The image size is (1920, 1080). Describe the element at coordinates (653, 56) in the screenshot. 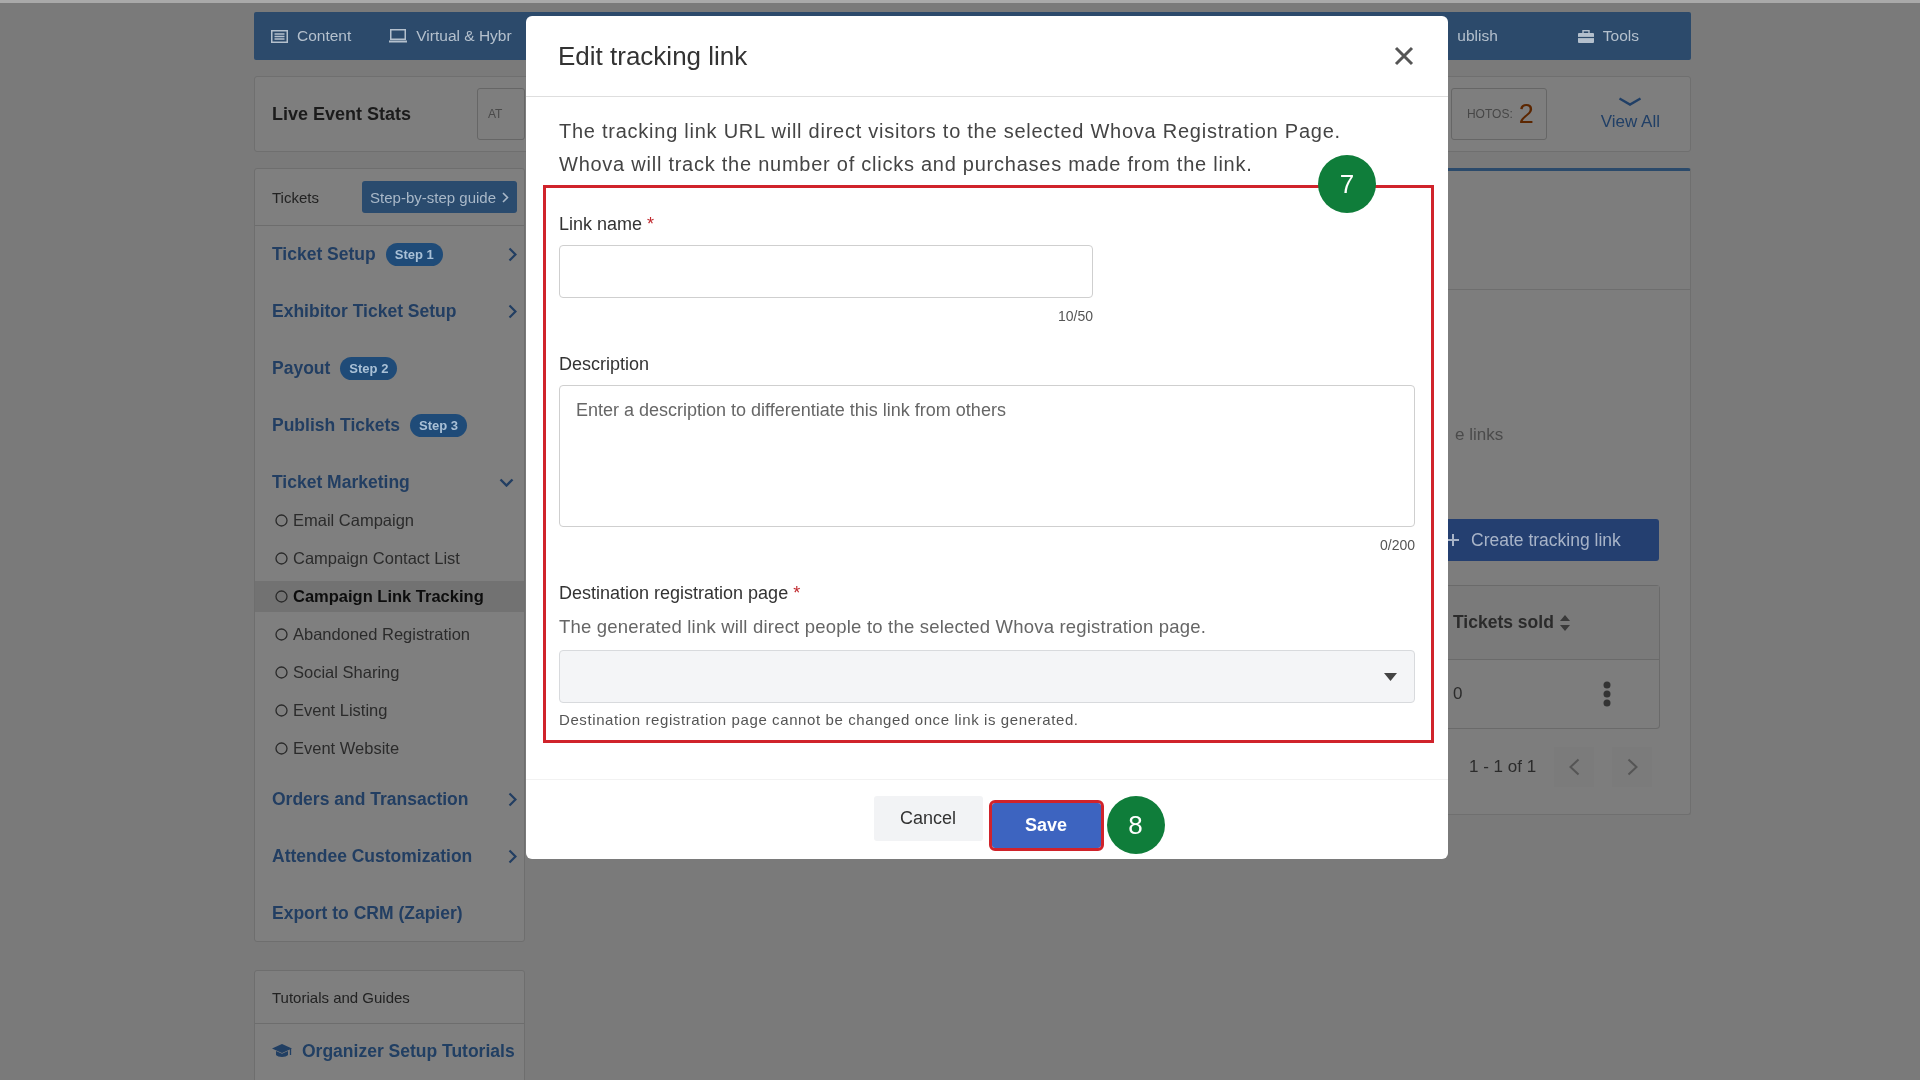

I see `dialog-title: Edit tracking link` at that location.